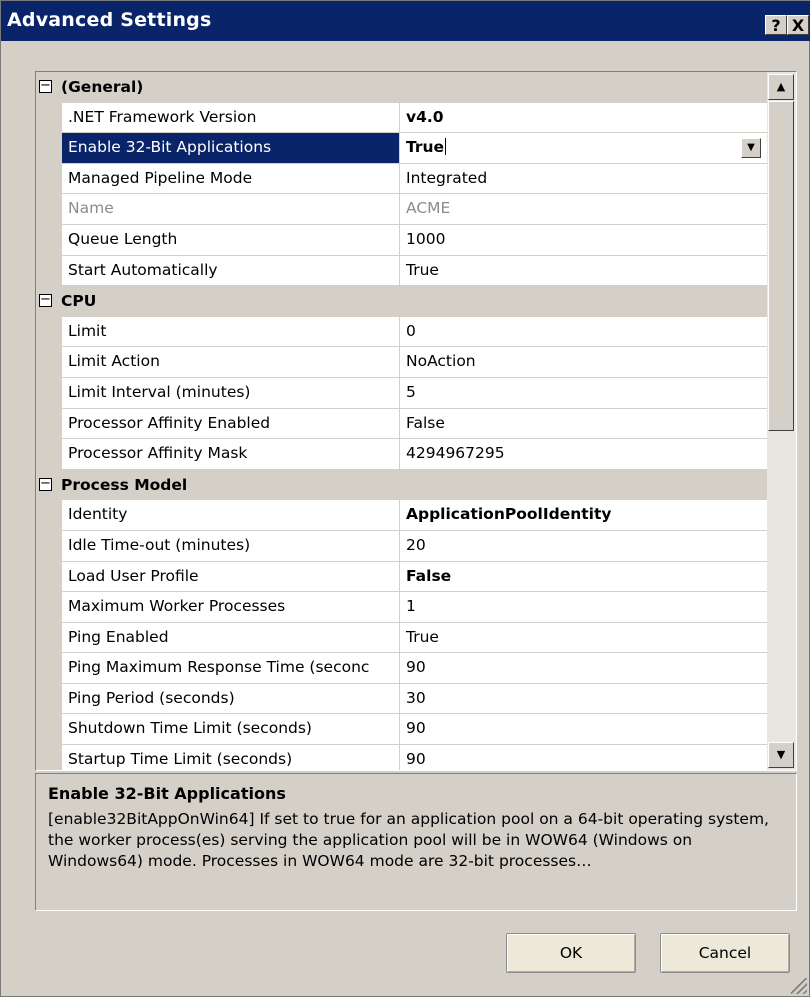 The height and width of the screenshot is (997, 810). What do you see at coordinates (401, 87) in the screenshot?
I see `category-general: − (General)` at bounding box center [401, 87].